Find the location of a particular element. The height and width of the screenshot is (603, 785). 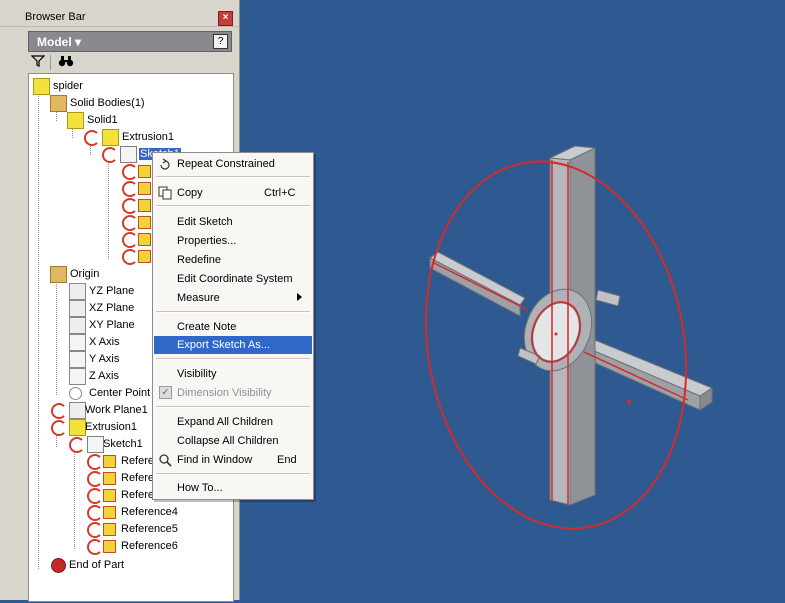

filter-icon is located at coordinates (38, 62).